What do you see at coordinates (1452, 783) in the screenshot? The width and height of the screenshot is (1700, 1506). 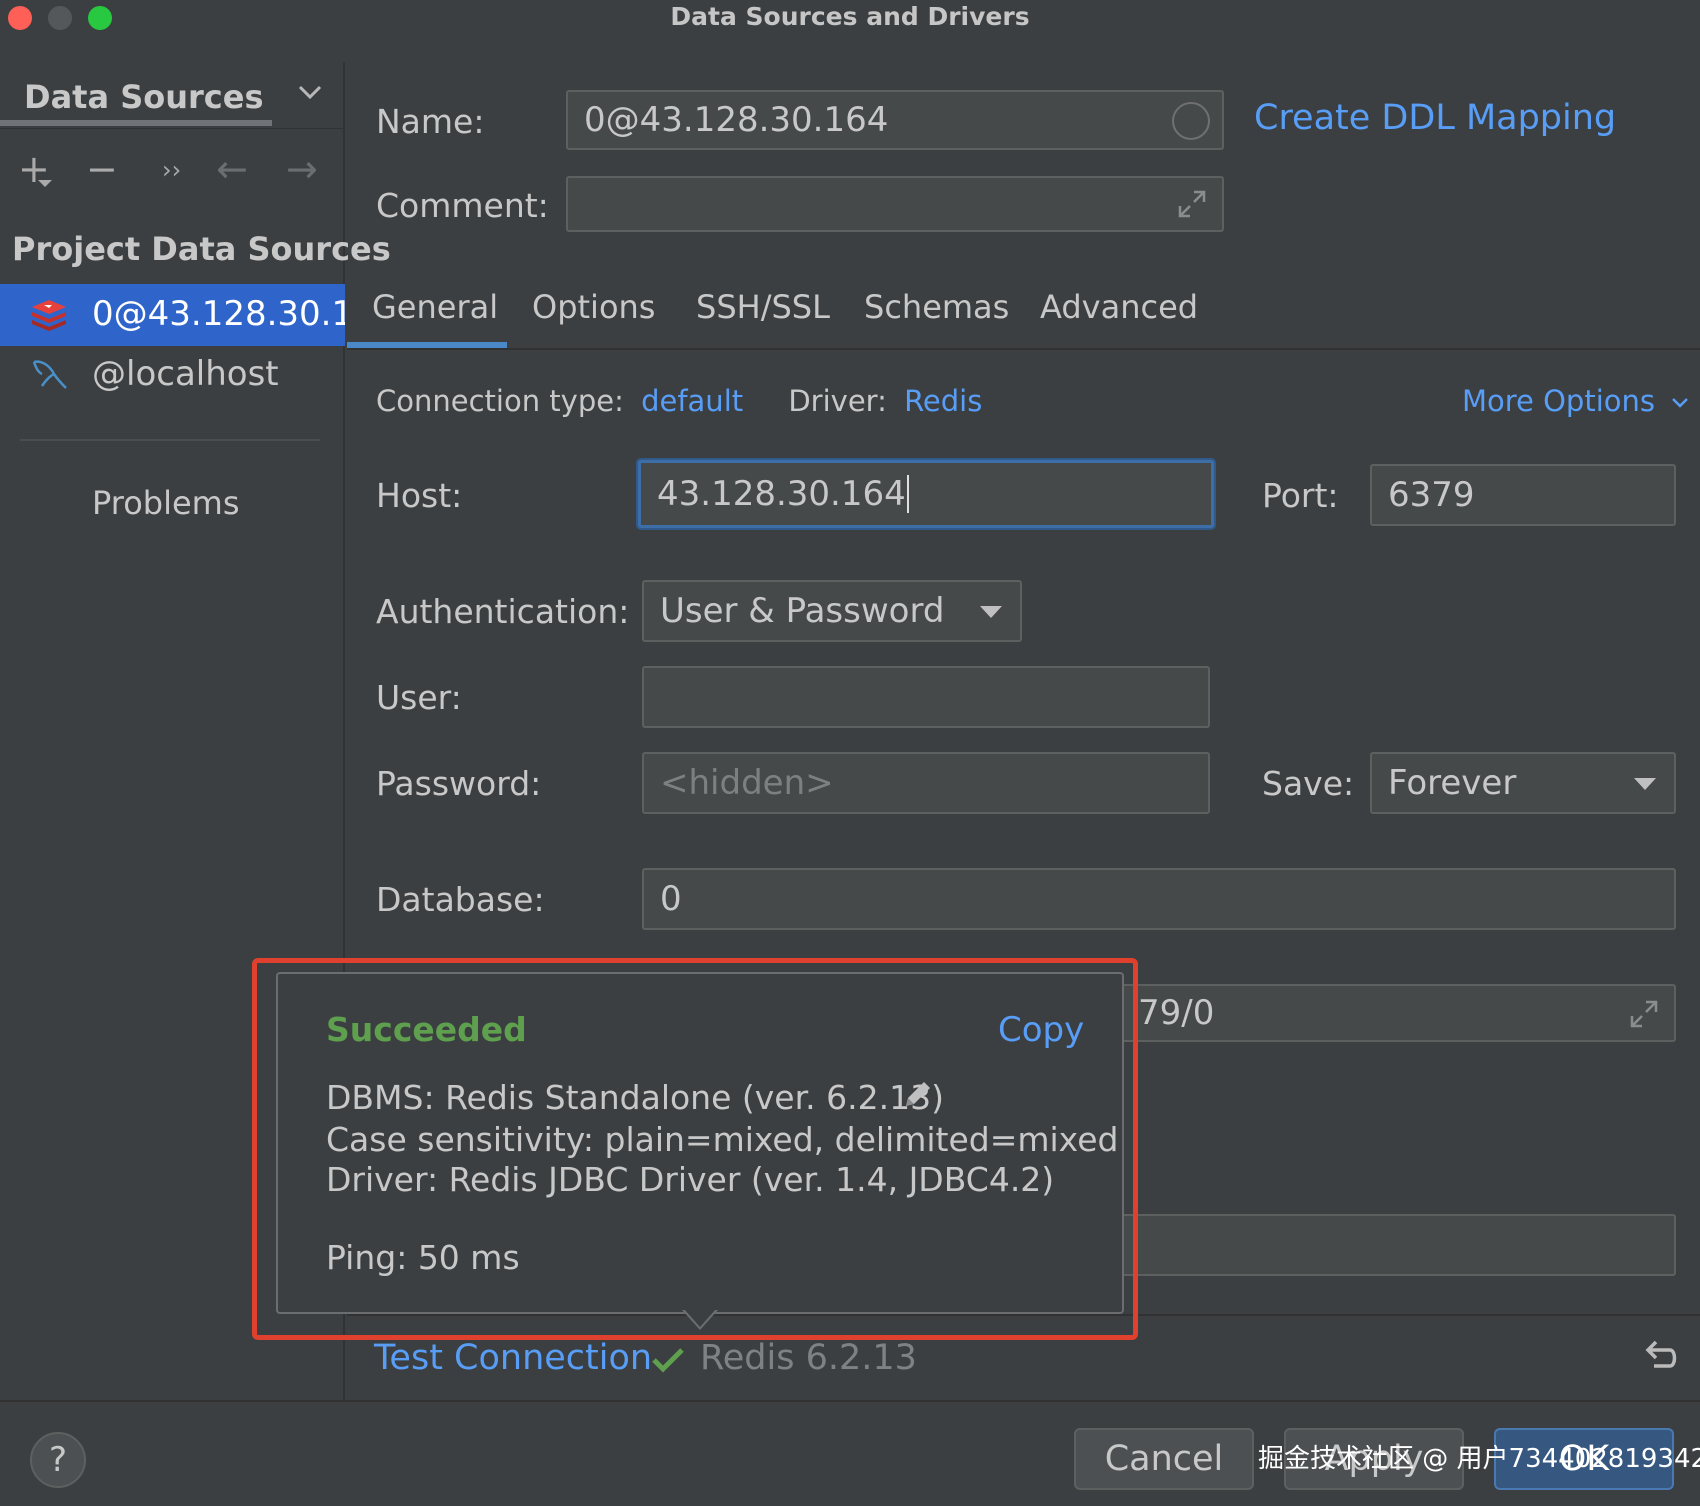 I see `save-value: Forever` at bounding box center [1452, 783].